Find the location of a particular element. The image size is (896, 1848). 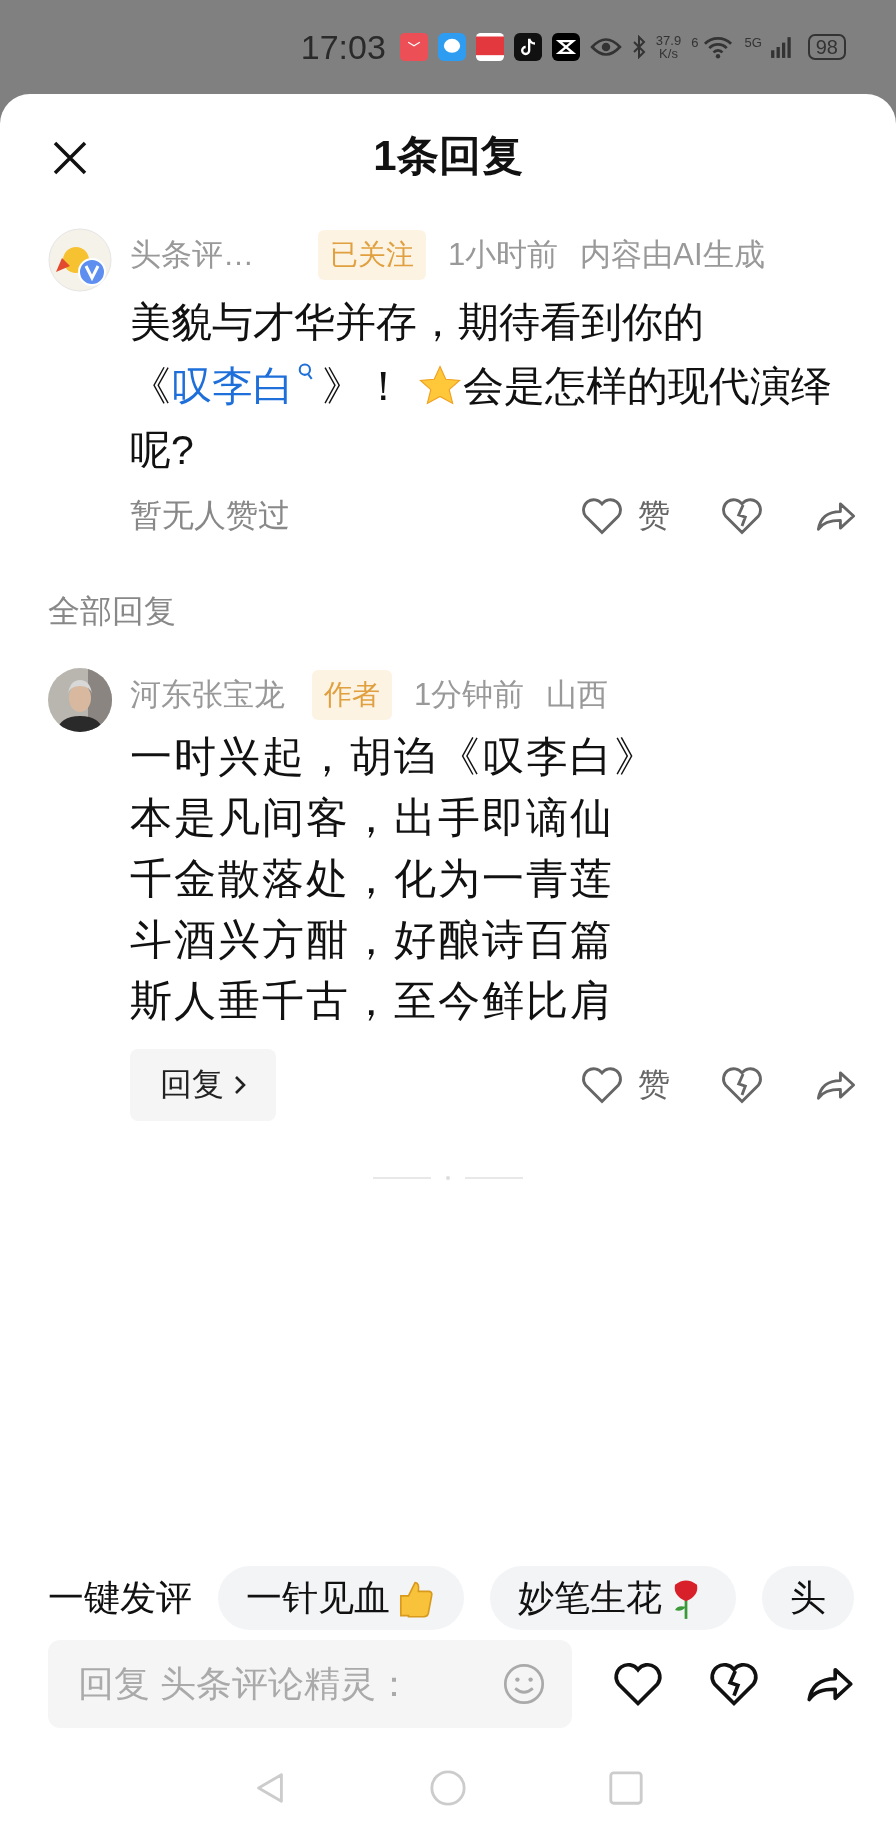

section-title: 全部回复 is located at coordinates (112, 611).